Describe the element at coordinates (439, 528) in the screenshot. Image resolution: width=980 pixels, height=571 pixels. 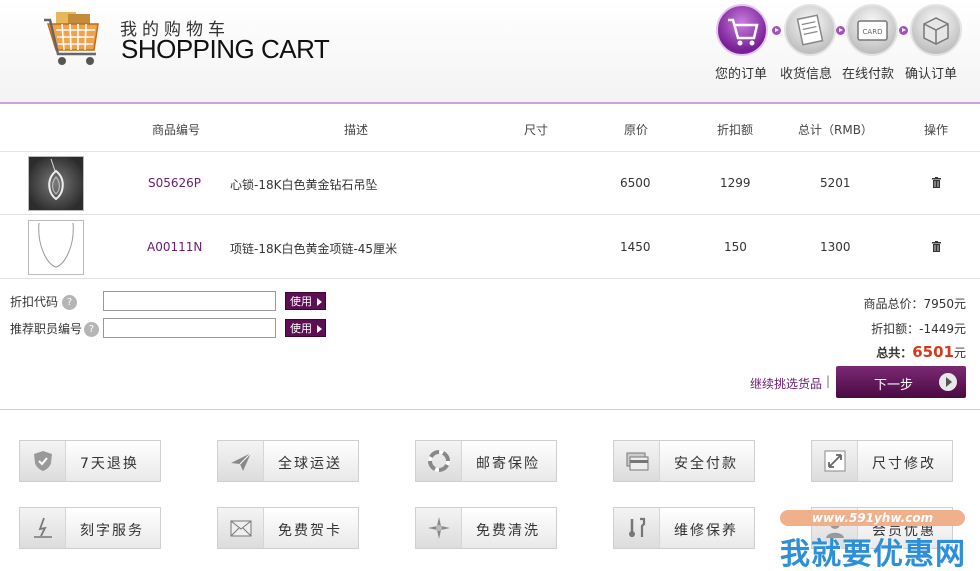
I see `sparkle-icon` at that location.